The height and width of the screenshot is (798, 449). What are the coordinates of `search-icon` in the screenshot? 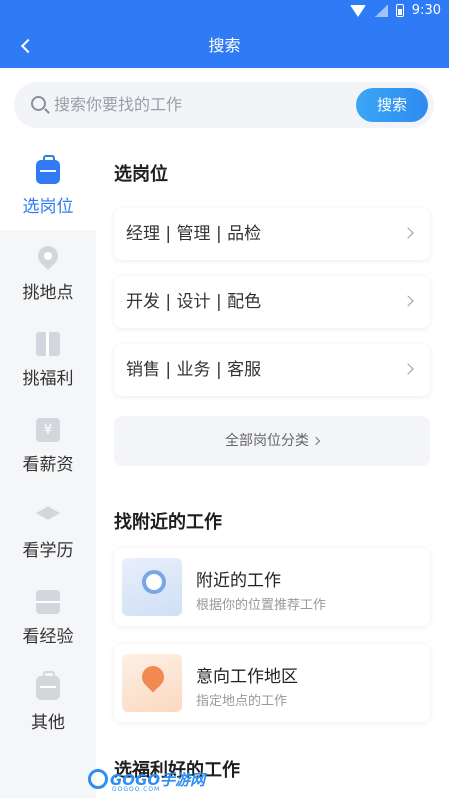 It's located at (38, 103).